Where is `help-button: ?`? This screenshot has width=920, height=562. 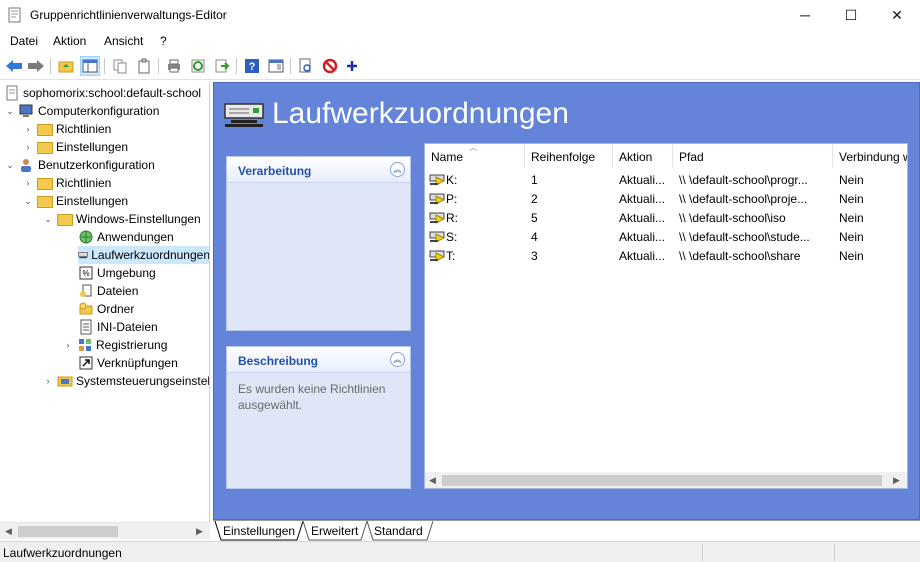
help-button: ? is located at coordinates (252, 66).